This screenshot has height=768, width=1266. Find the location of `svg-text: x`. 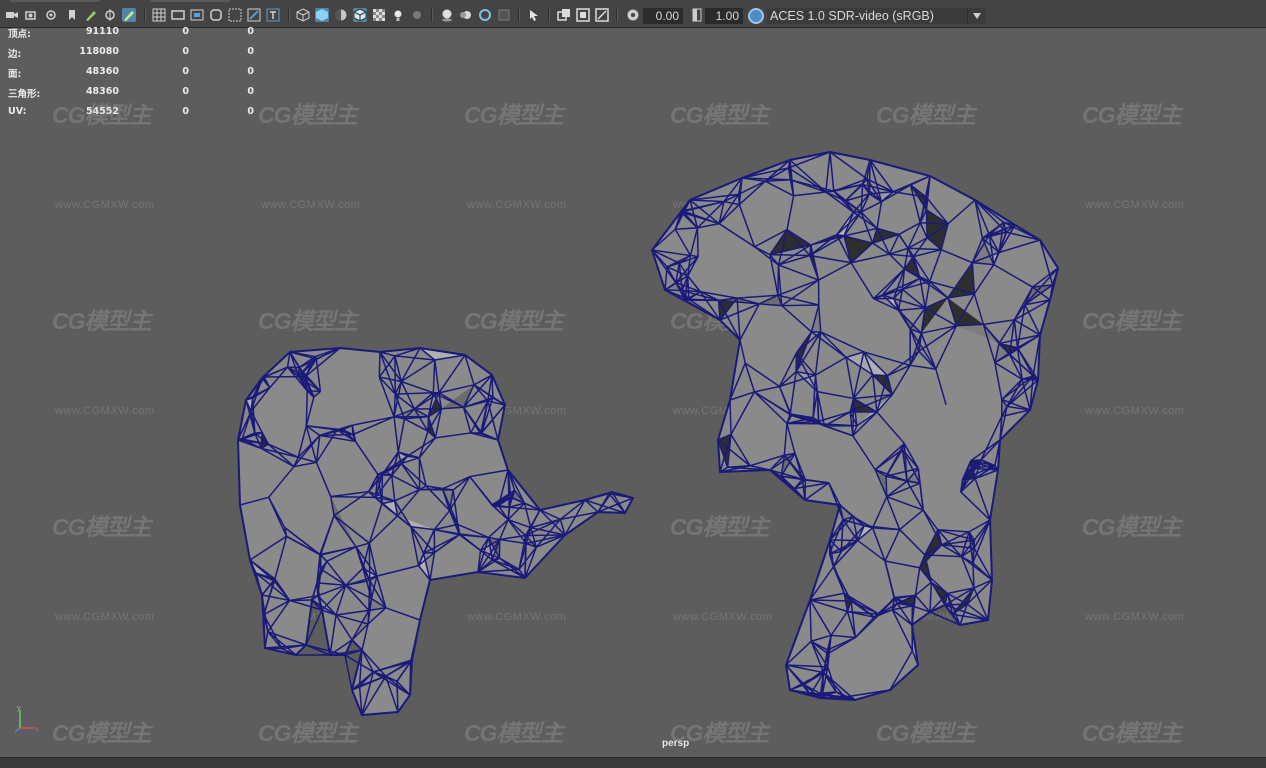

svg-text: x is located at coordinates (37, 729).